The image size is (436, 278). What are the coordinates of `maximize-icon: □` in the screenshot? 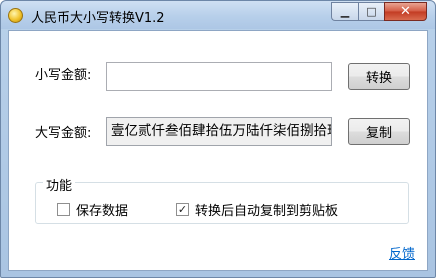 It's located at (371, 11).